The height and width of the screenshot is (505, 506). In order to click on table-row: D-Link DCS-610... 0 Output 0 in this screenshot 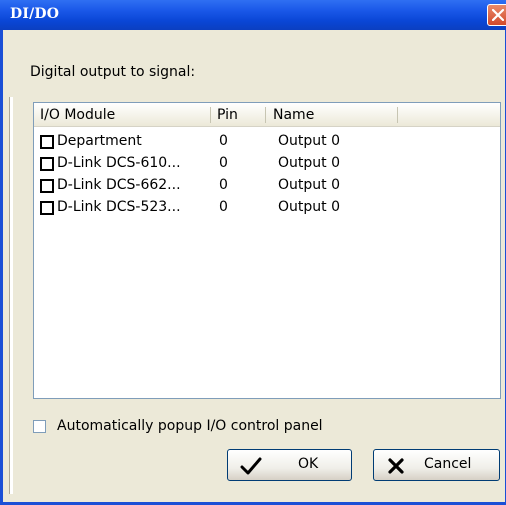, I will do `click(267, 164)`.